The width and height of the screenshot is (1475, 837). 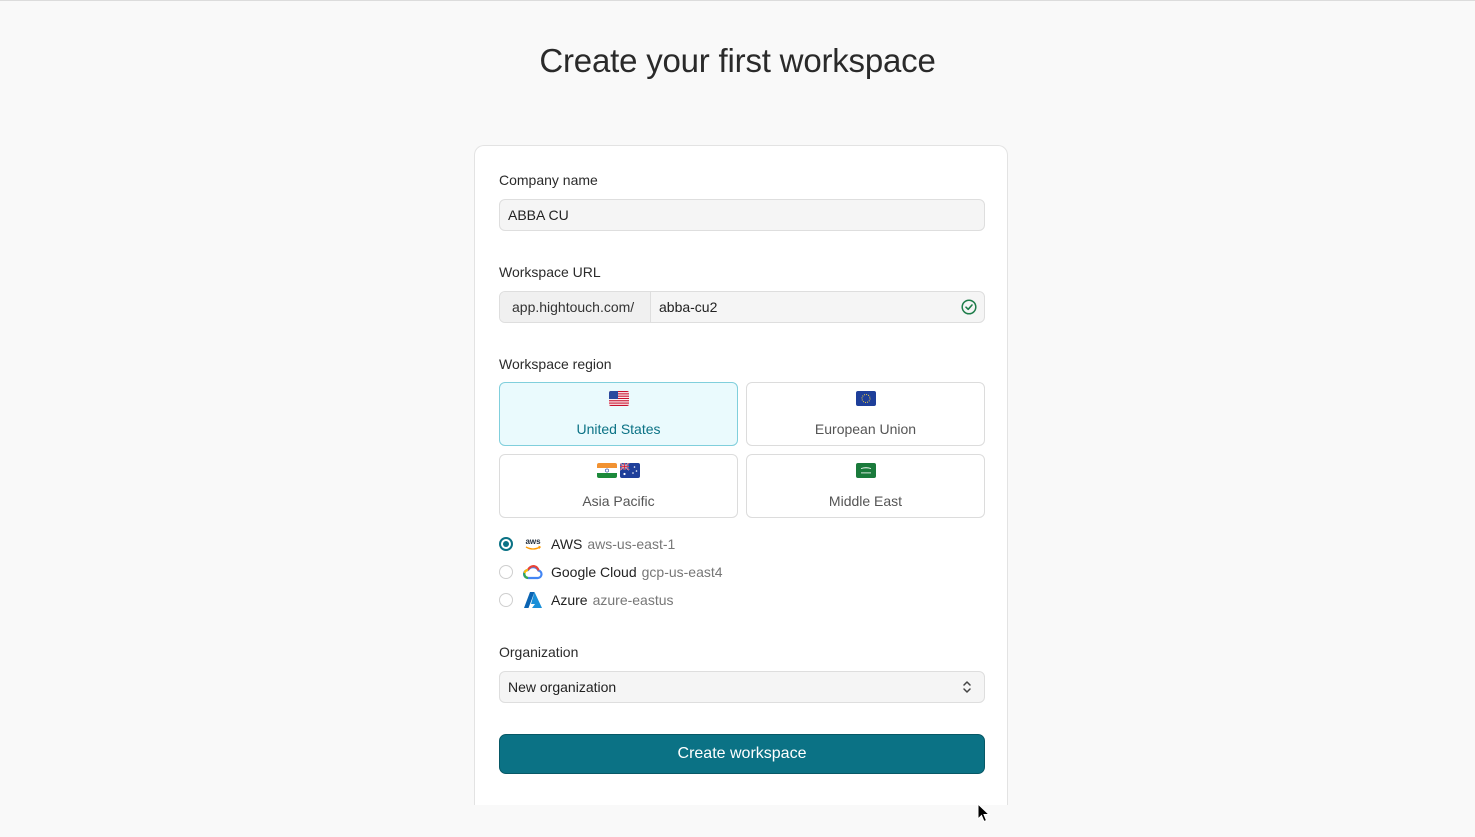 I want to click on organization-select: New organization, so click(x=742, y=687).